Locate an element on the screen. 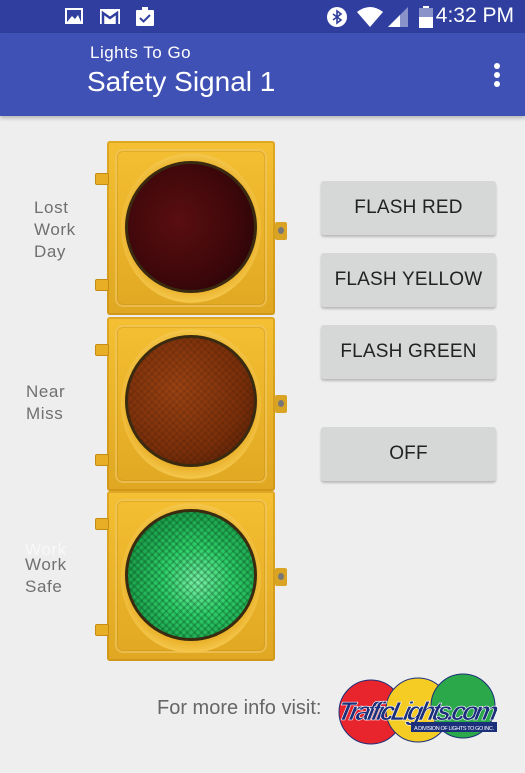  label-lost-work-day: Lost Work Day is located at coordinates (55, 229).